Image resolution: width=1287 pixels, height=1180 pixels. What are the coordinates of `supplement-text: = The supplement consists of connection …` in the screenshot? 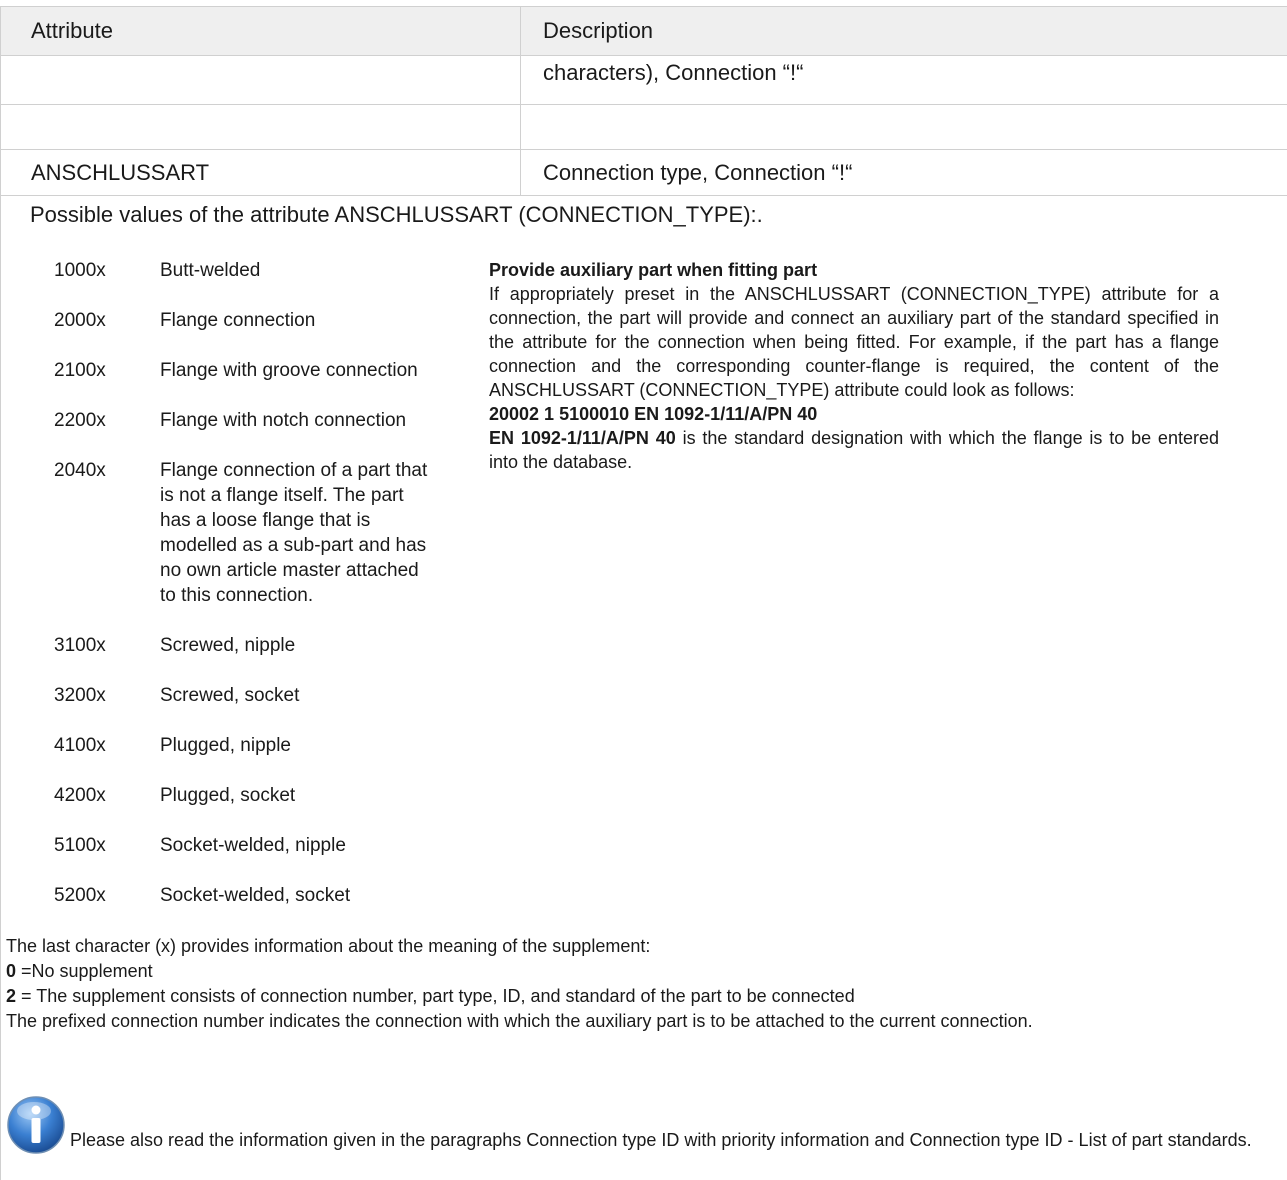 It's located at (435, 996).